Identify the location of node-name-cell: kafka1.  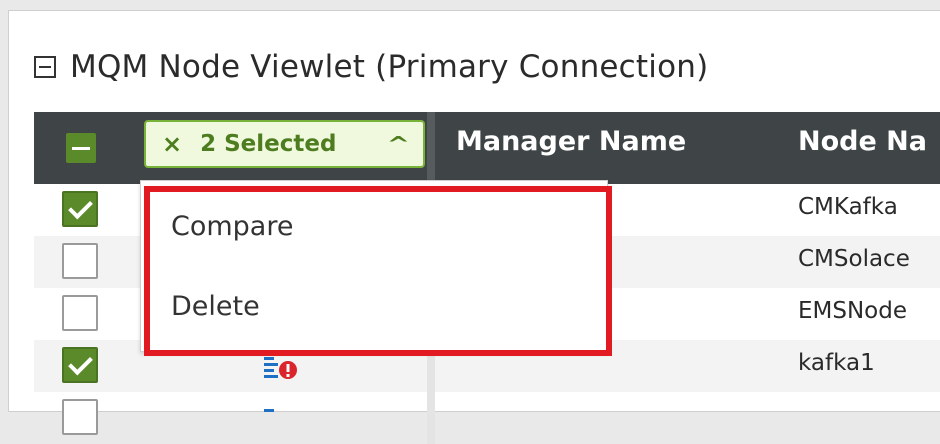
(836, 363).